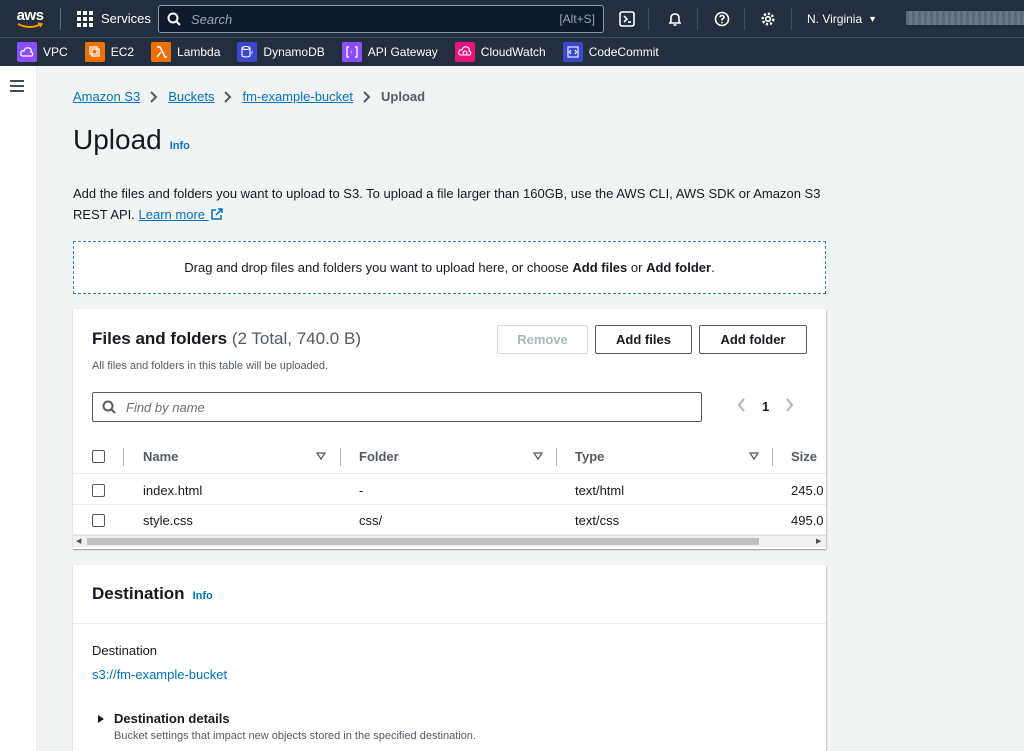  Describe the element at coordinates (637, 267) in the screenshot. I see `dropzone-or: or` at that location.